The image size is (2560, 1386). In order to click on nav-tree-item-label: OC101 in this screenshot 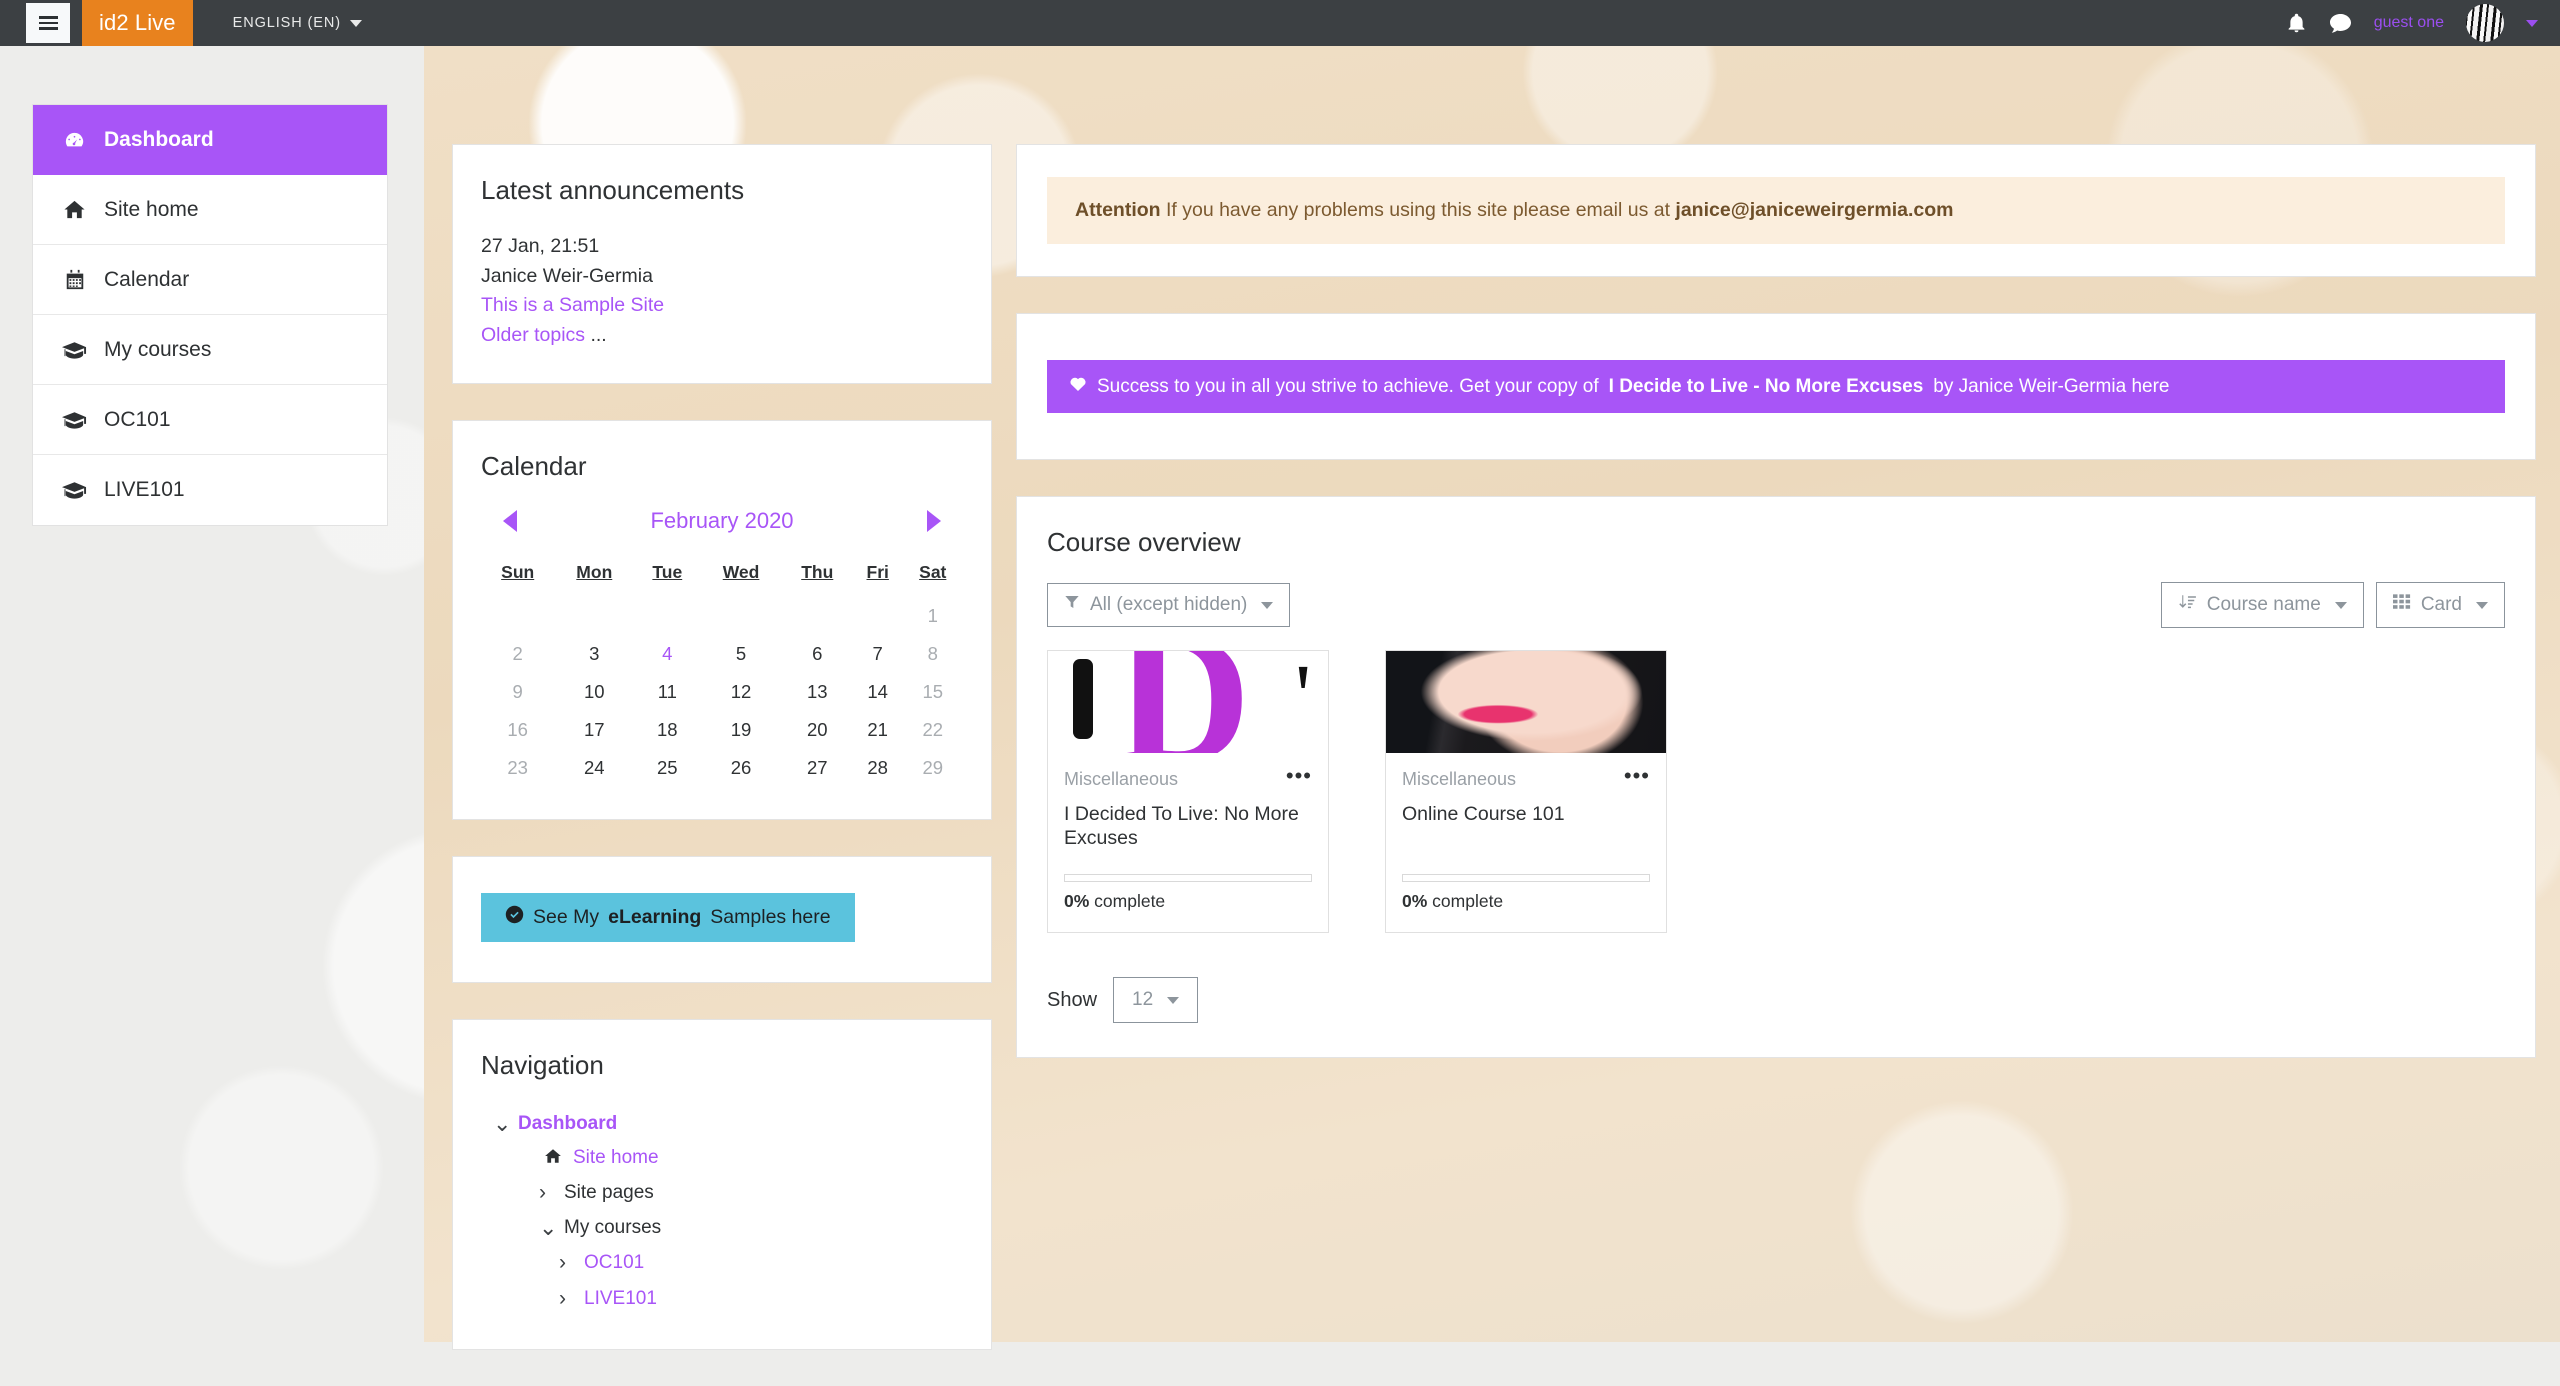, I will do `click(614, 1263)`.